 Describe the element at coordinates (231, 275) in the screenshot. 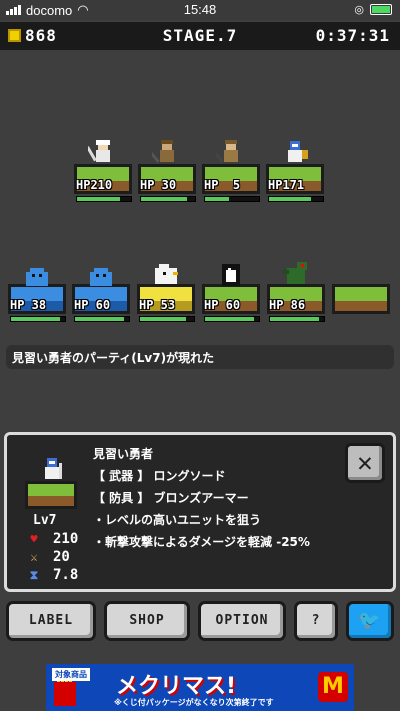

I see `black-penguin-icon` at that location.